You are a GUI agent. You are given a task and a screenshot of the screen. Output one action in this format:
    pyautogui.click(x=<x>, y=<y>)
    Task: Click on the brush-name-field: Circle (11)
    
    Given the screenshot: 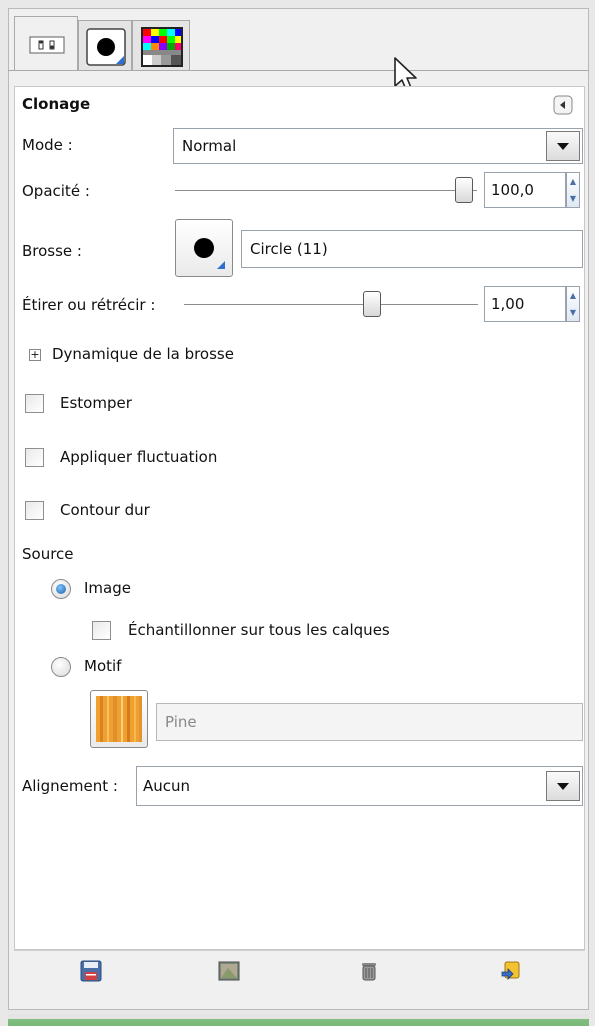 What is the action you would take?
    pyautogui.click(x=412, y=249)
    